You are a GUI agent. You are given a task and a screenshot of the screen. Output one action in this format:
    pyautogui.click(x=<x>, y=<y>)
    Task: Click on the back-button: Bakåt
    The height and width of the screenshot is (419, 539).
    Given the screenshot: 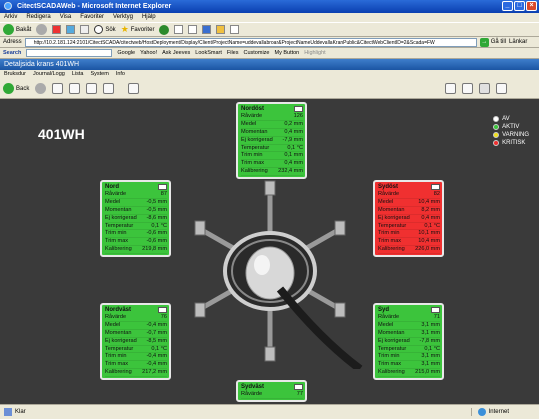 What is the action you would take?
    pyautogui.click(x=17, y=29)
    